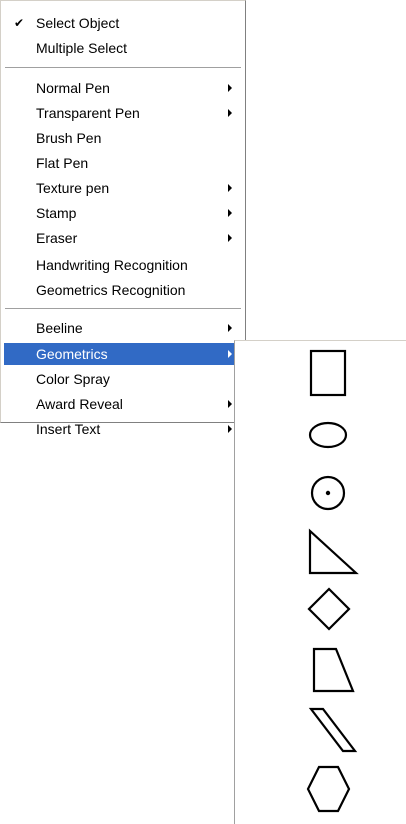 Image resolution: width=406 pixels, height=824 pixels. What do you see at coordinates (73, 88) in the screenshot?
I see `menu-item-label: Normal Pen` at bounding box center [73, 88].